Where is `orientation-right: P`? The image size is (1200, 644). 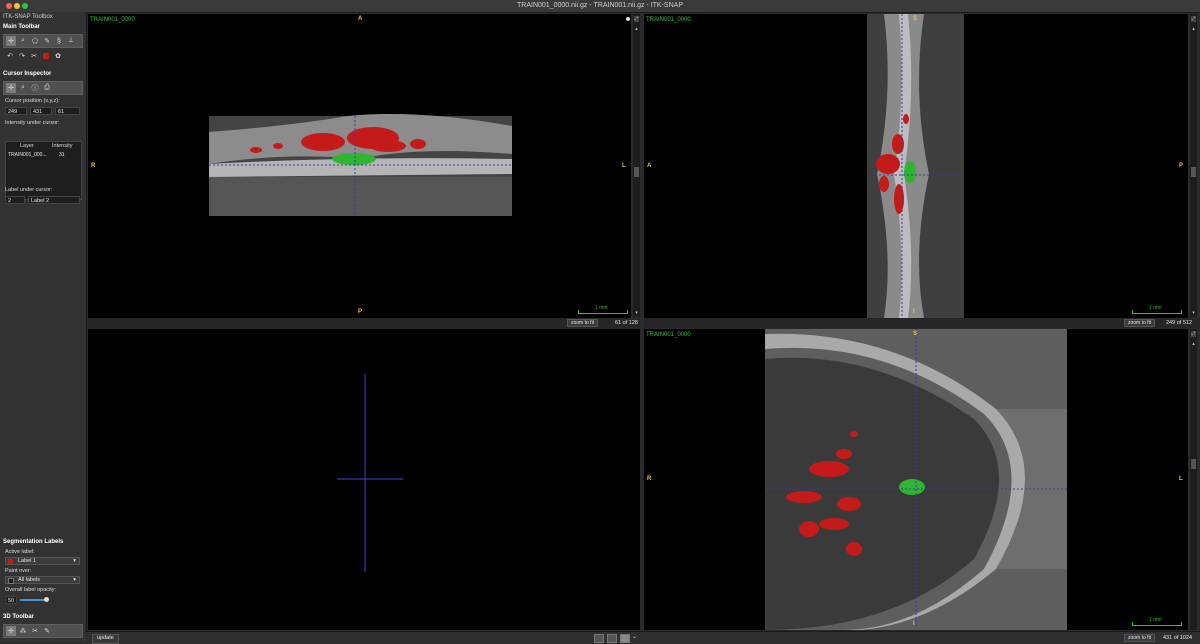
orientation-right: P is located at coordinates (1181, 166).